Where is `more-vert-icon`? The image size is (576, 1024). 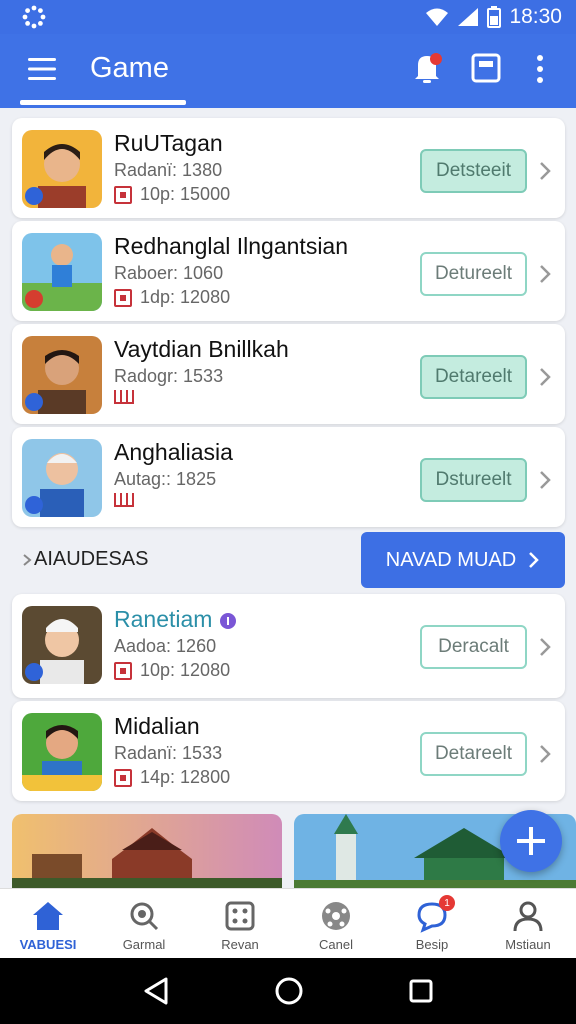 more-vert-icon is located at coordinates (540, 69).